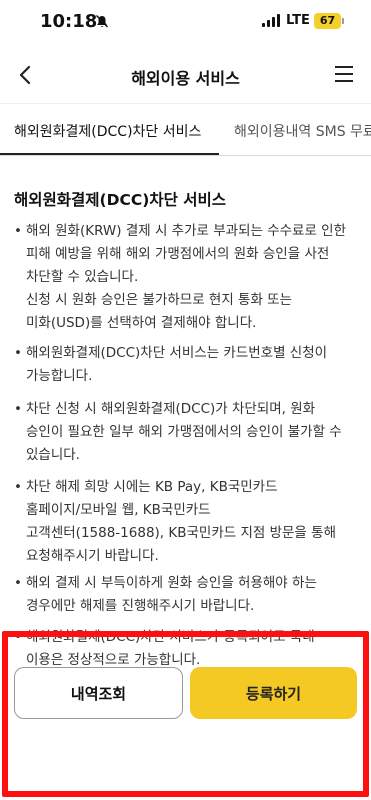 The image size is (371, 800). I want to click on tab-overseas-sms: 해외이용내역 SMS 무료, so click(302, 131).